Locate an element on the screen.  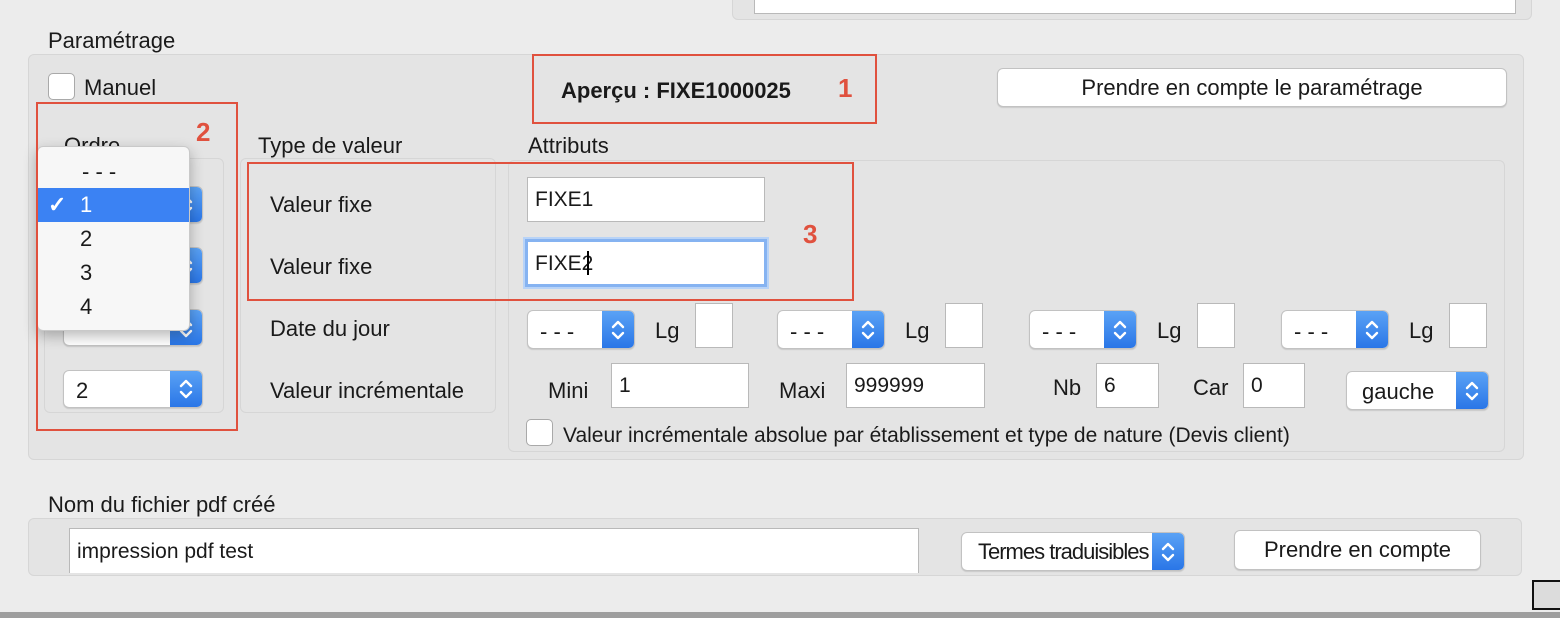
date-select-3: - - - is located at coordinates (1083, 329).